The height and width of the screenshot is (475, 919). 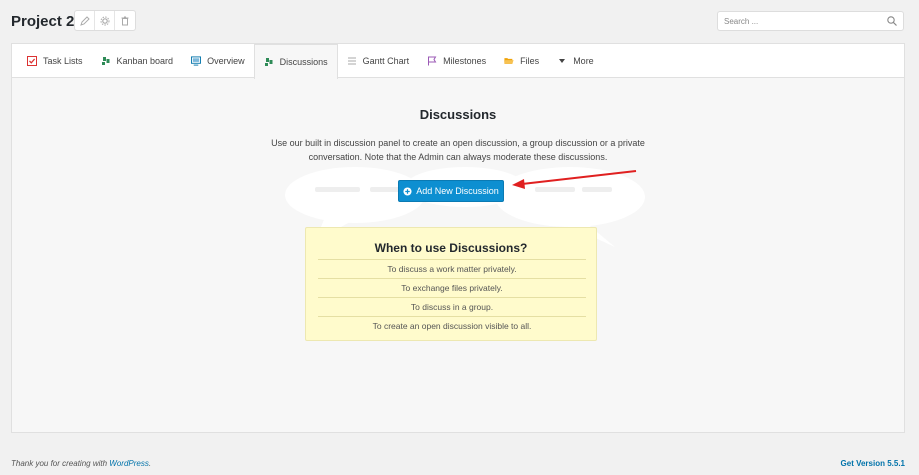 I want to click on tab-files: Files, so click(x=521, y=60).